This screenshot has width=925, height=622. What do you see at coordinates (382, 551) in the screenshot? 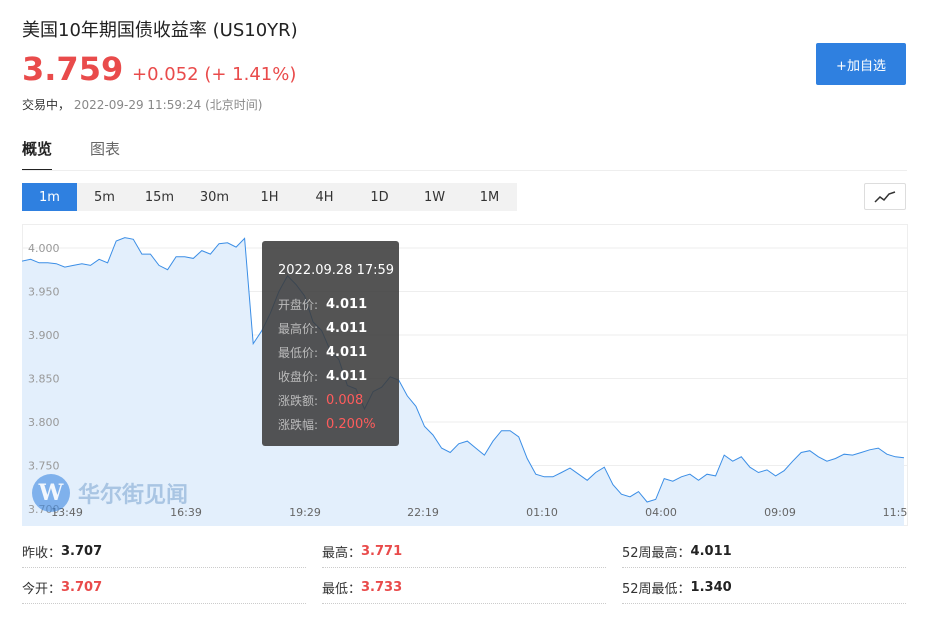
I see `stat-value: 3.771` at bounding box center [382, 551].